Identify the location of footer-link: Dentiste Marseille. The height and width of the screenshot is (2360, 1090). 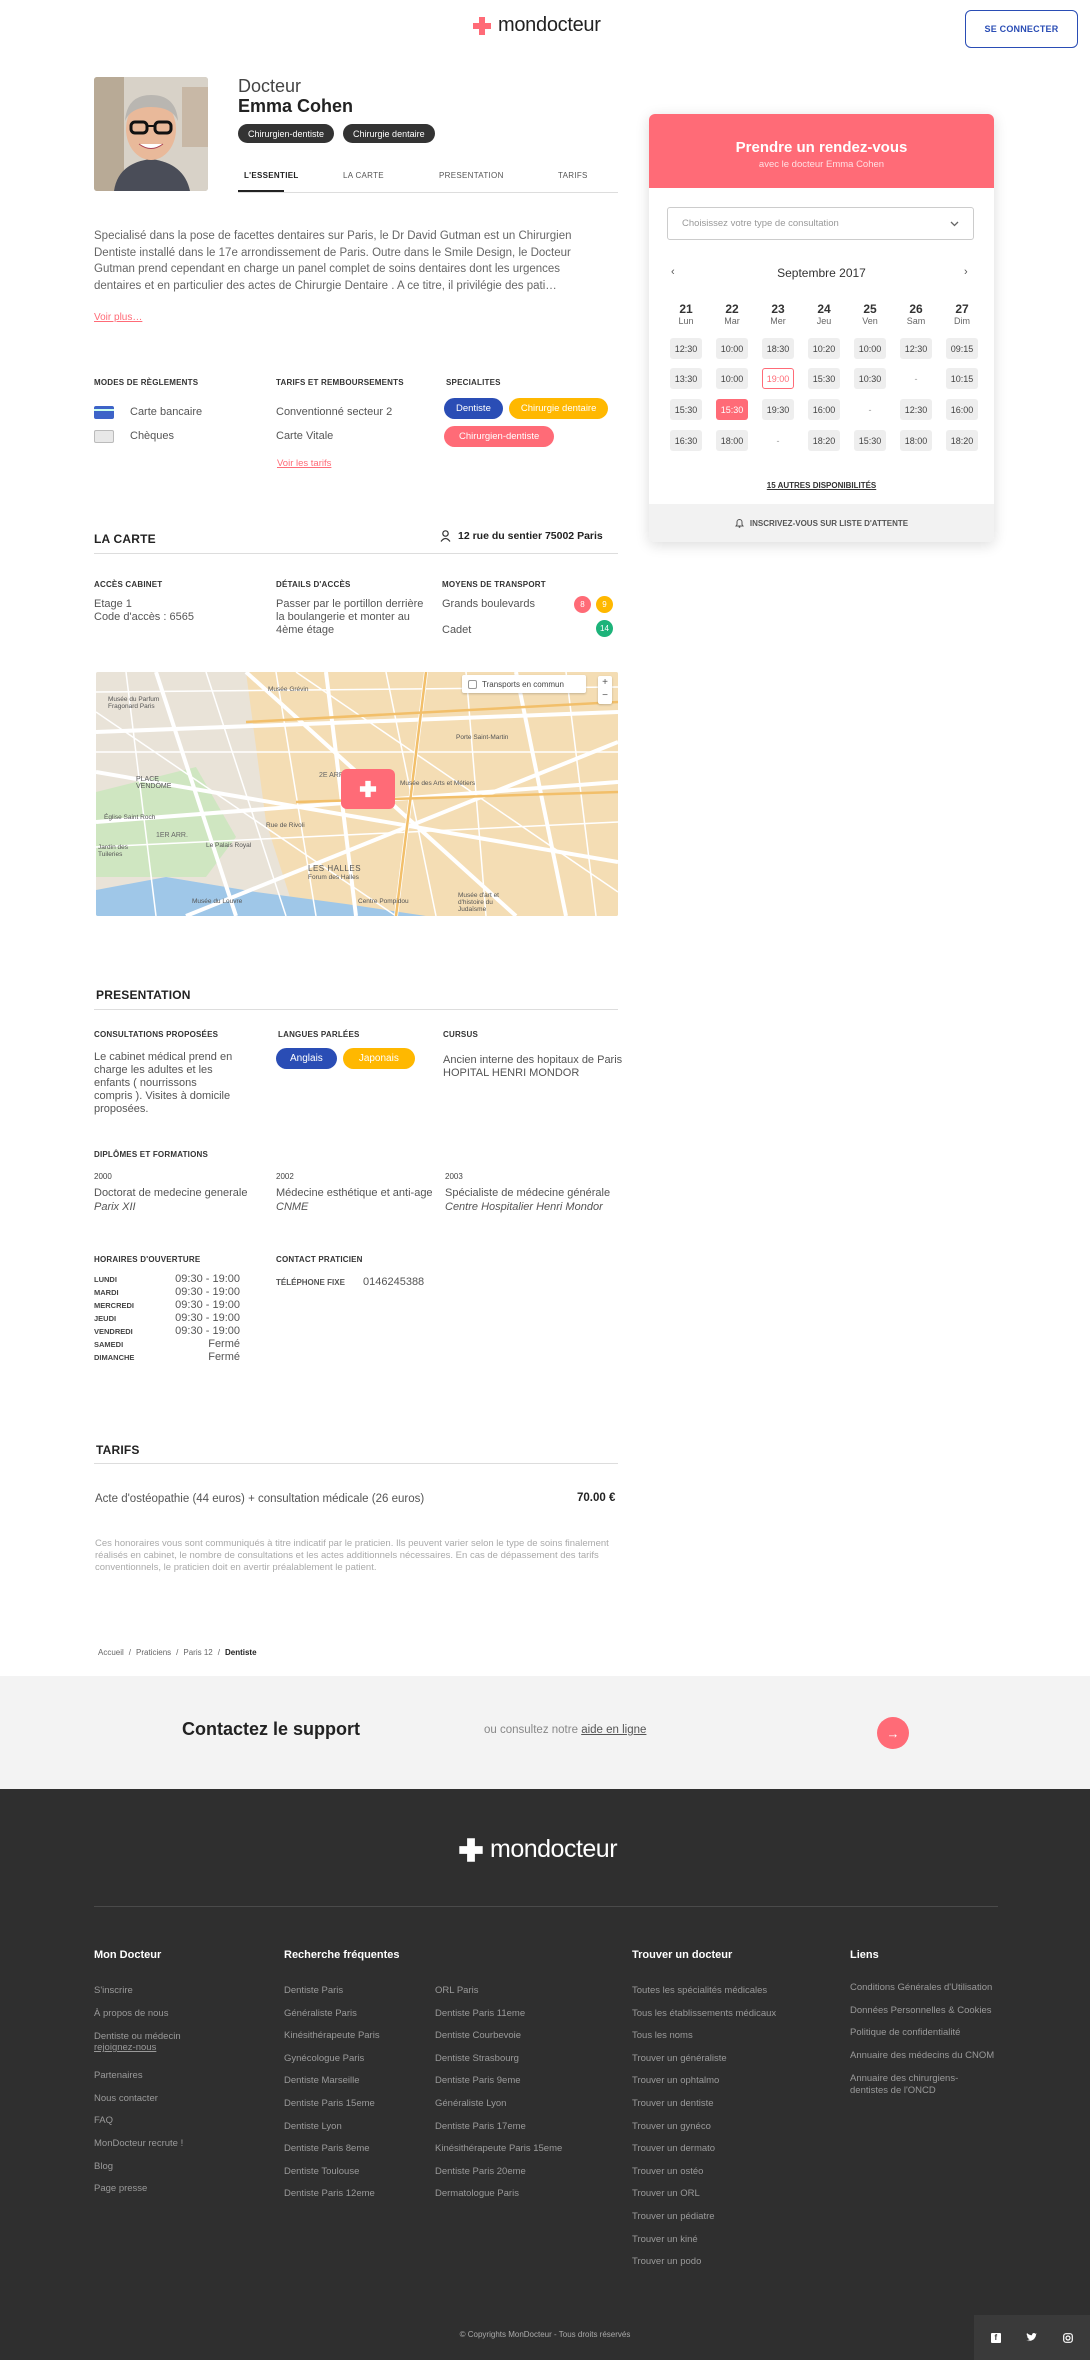
(332, 2081).